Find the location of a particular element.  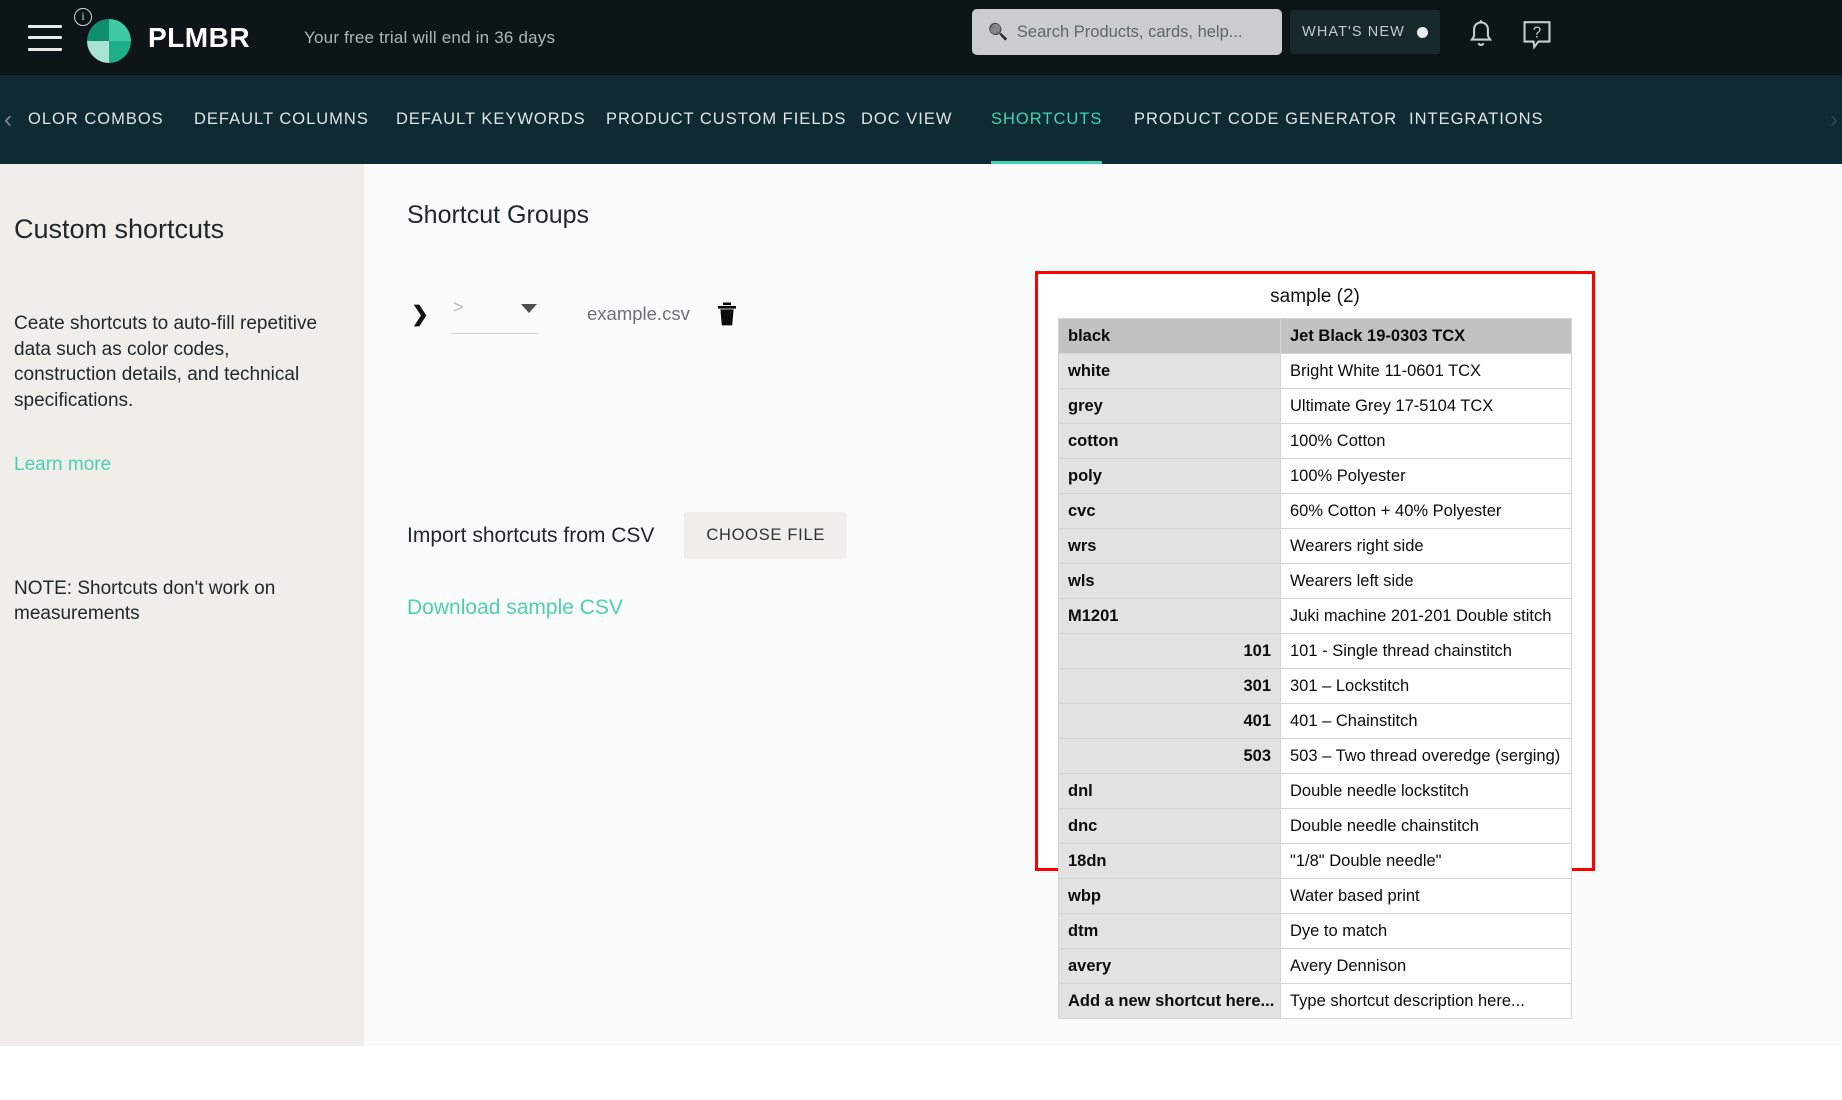

search-icon: 🔍 is located at coordinates (998, 32).